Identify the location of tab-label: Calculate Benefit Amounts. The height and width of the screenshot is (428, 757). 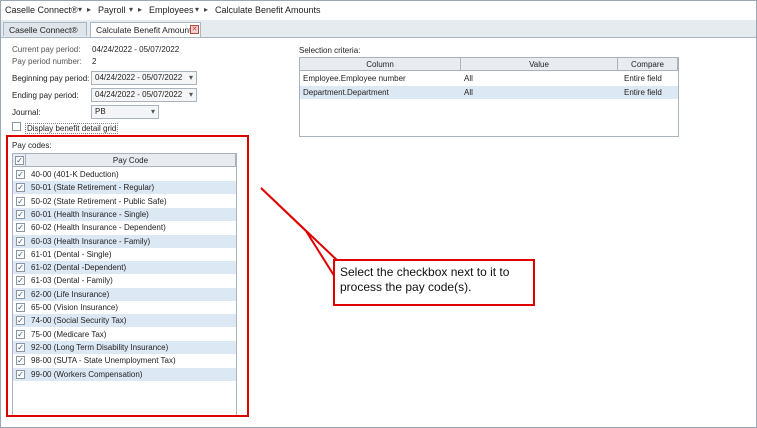
(146, 30).